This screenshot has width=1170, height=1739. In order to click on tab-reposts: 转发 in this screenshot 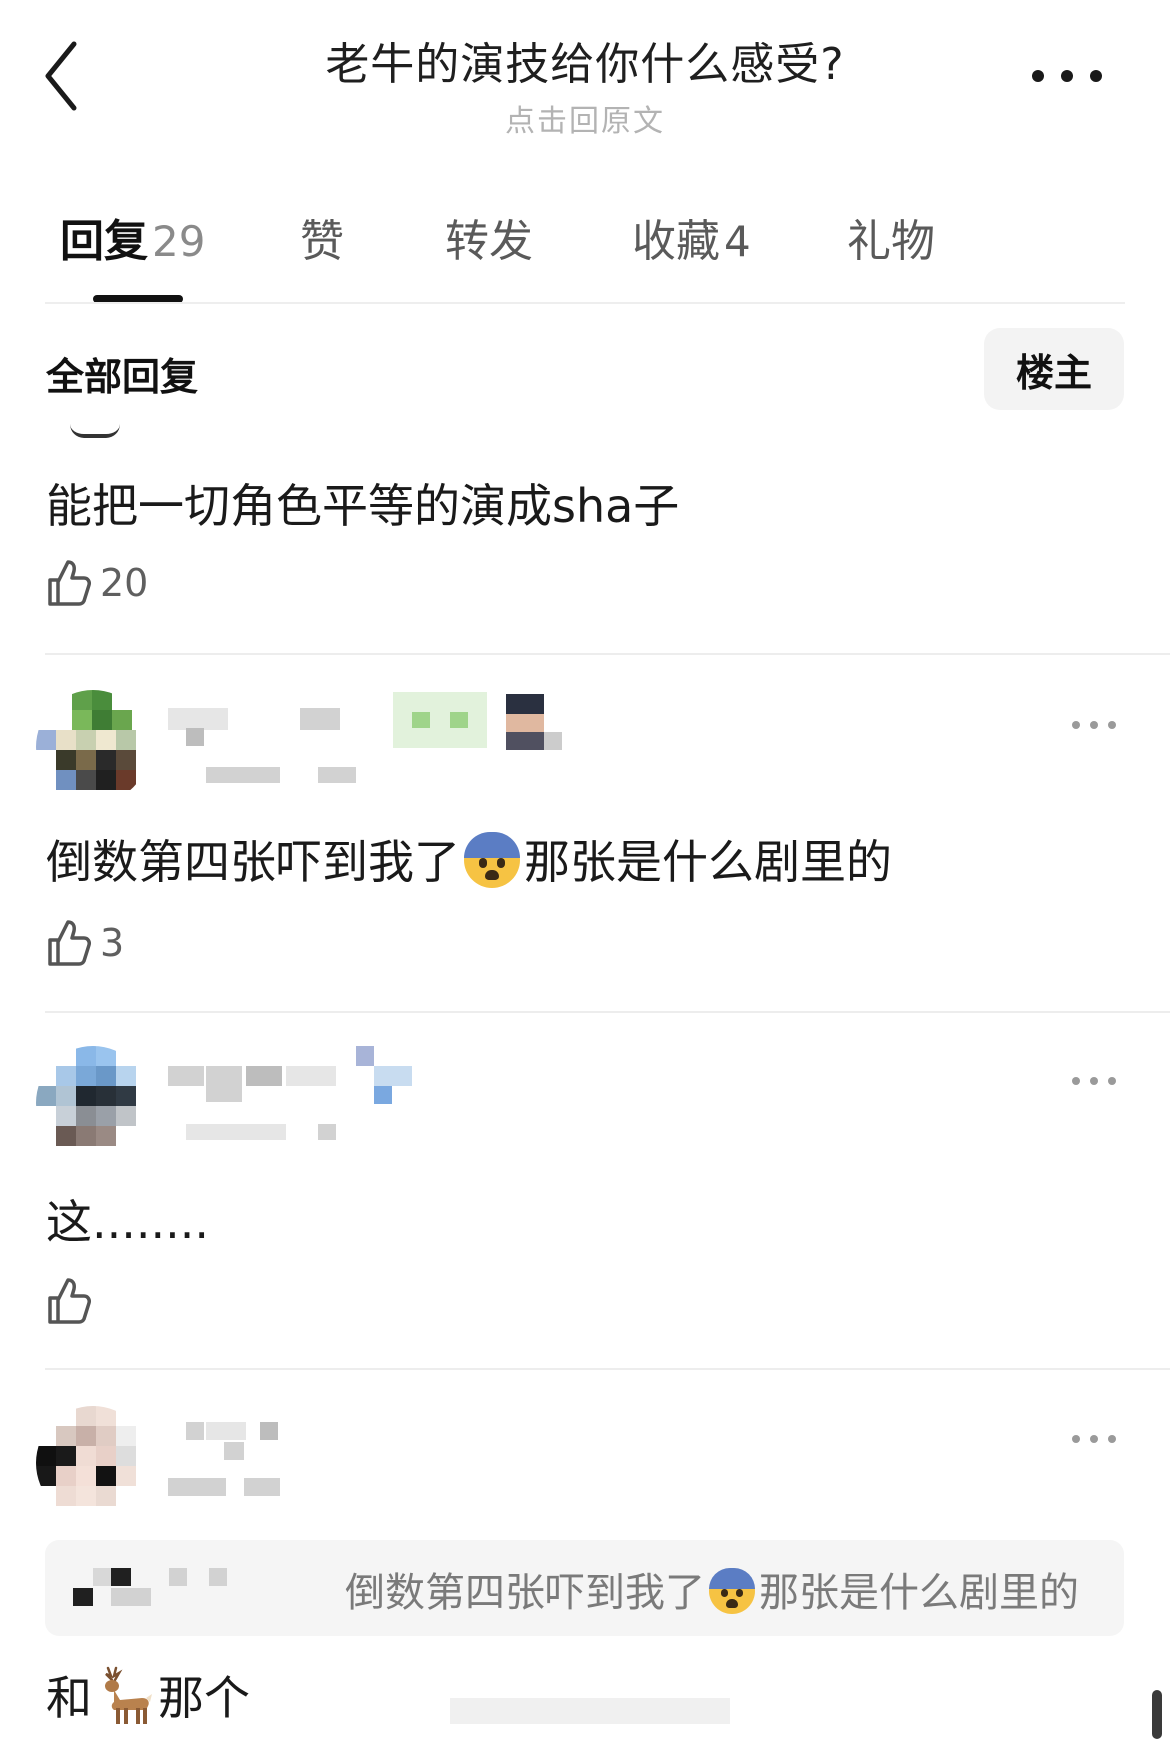, I will do `click(489, 237)`.